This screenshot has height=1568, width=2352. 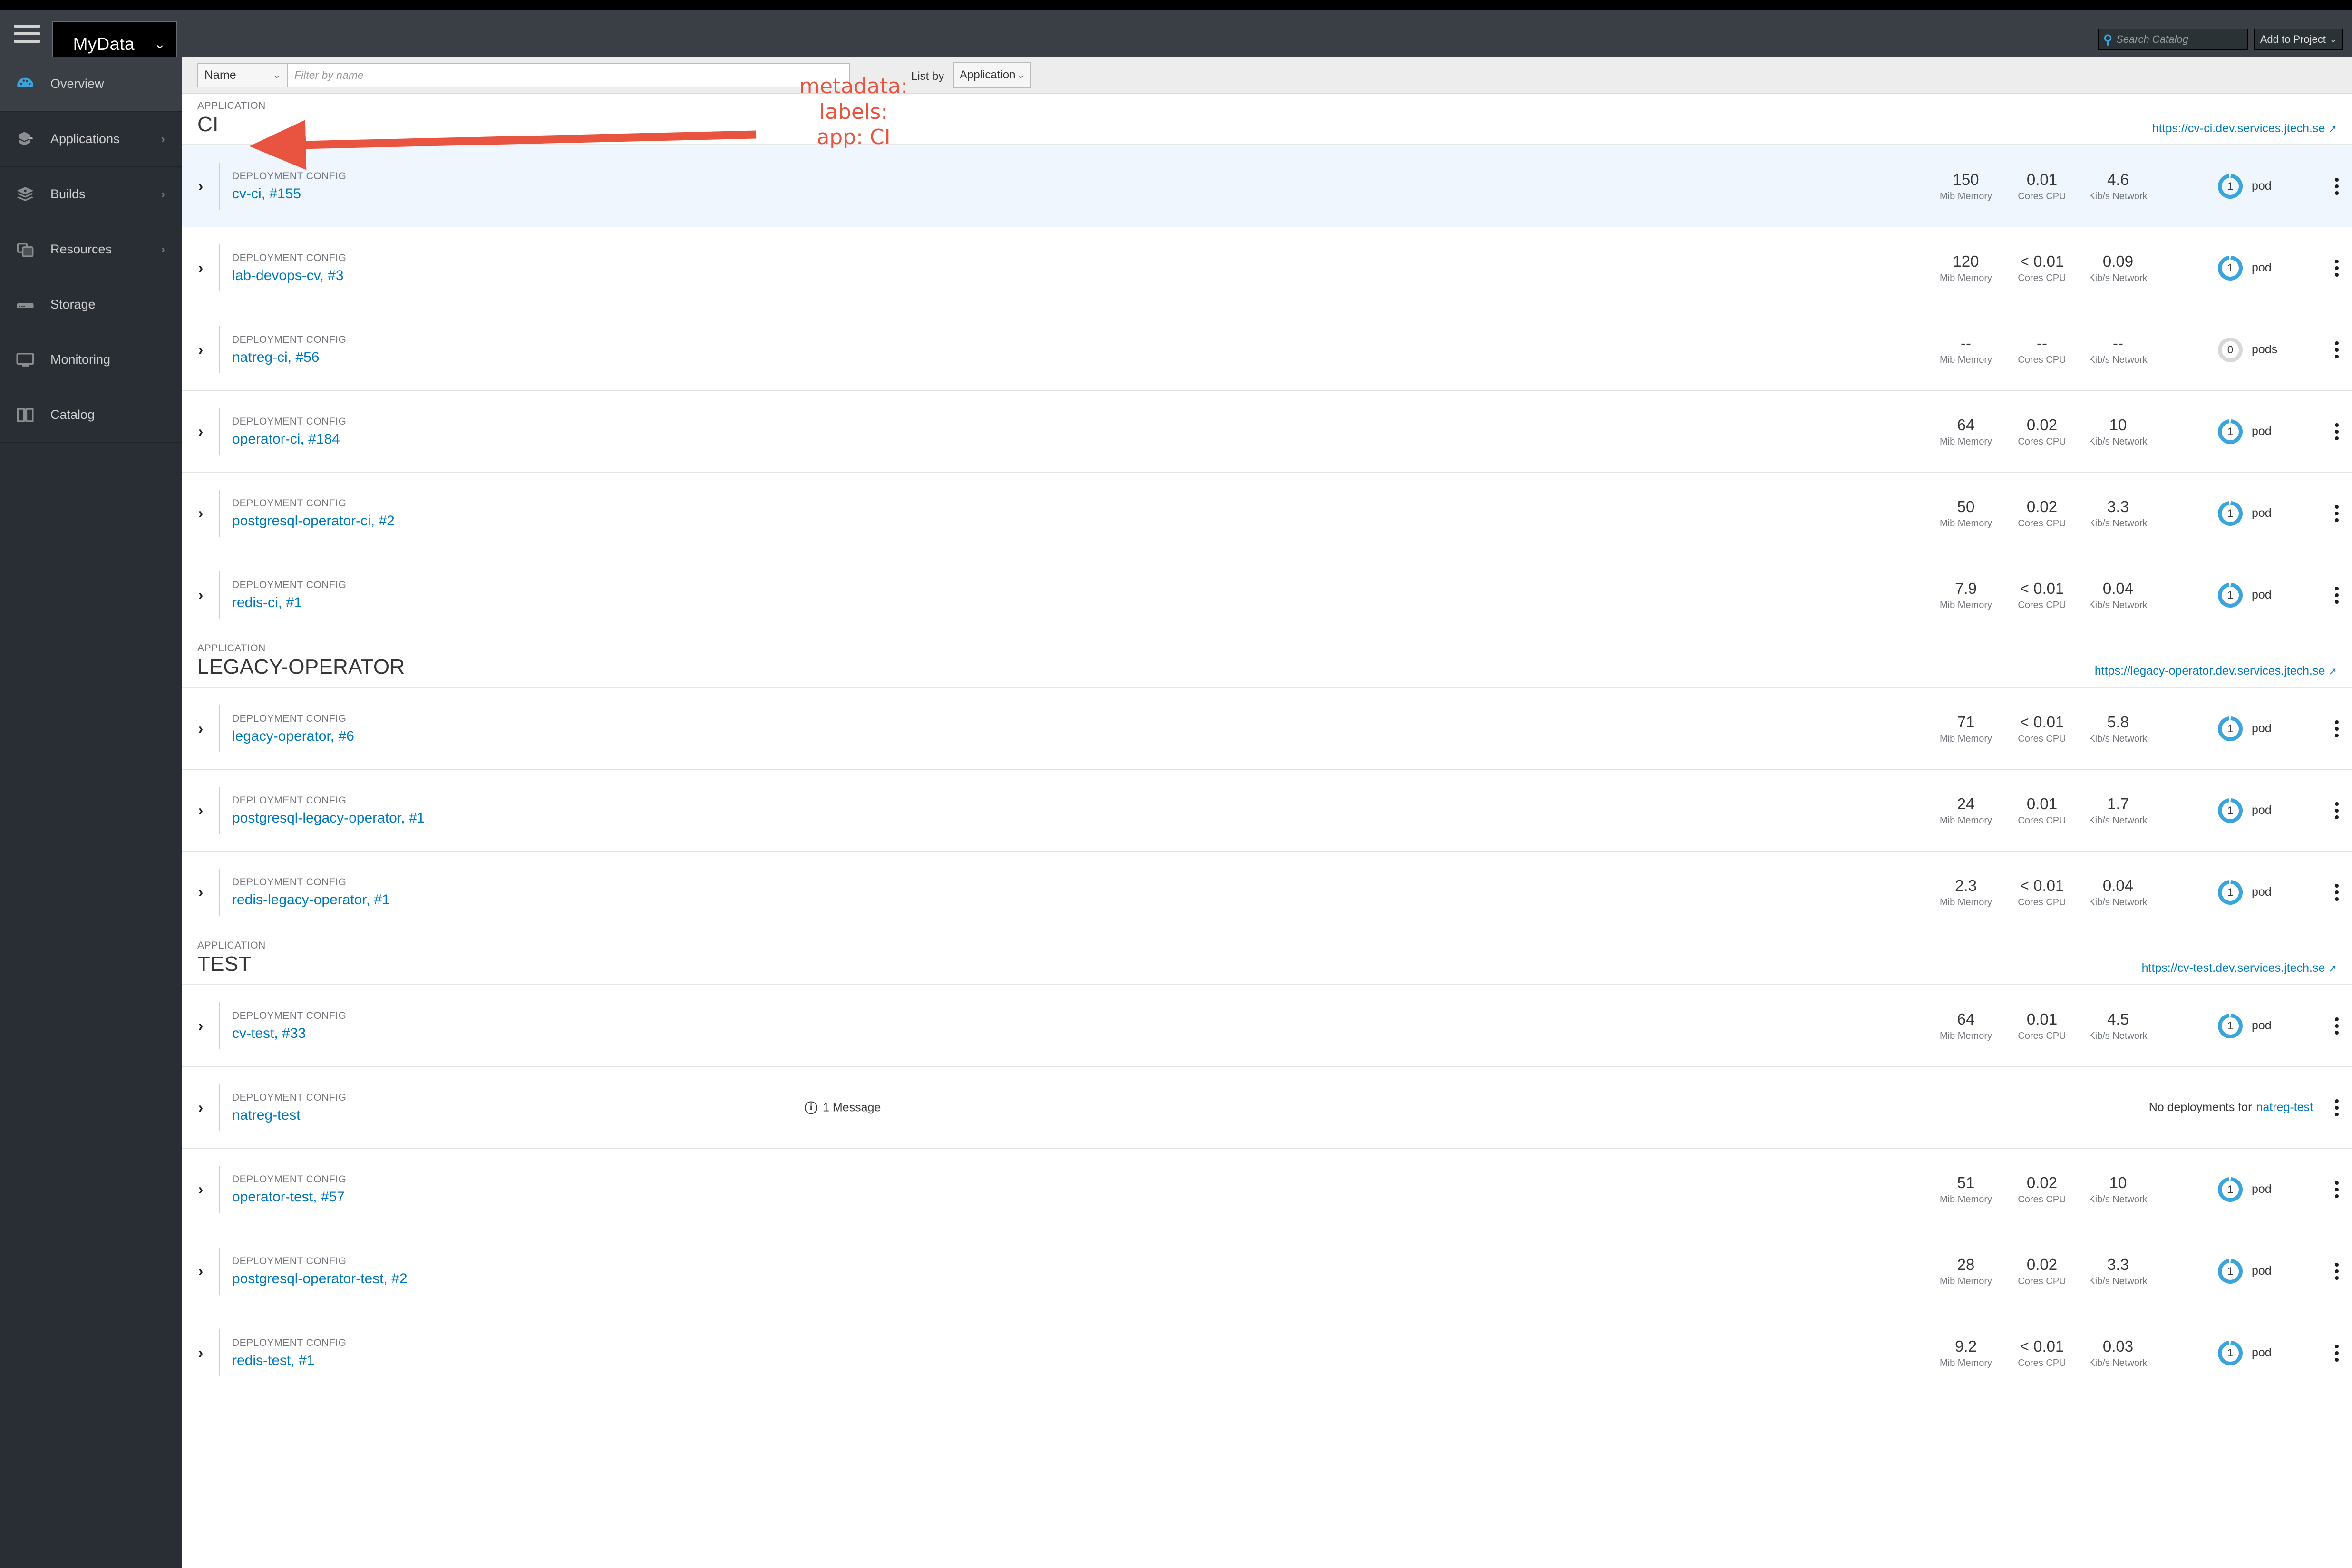 What do you see at coordinates (311, 900) in the screenshot?
I see `deployment-config-link: redis-legacy-operator, #1` at bounding box center [311, 900].